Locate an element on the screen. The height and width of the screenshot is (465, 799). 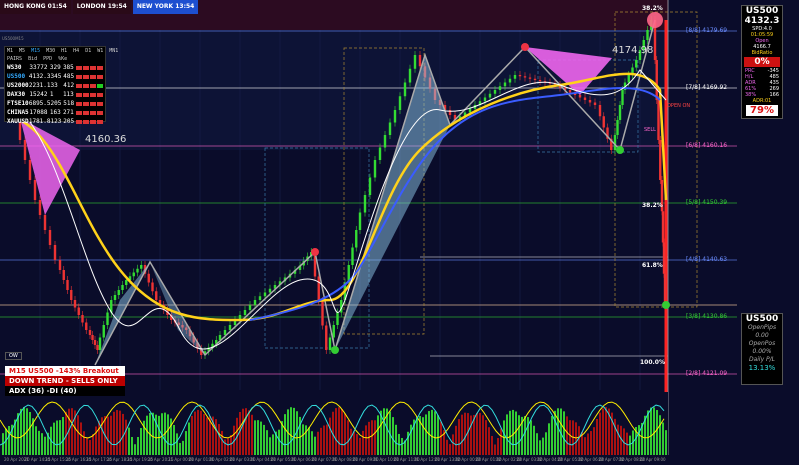
info-row: WS30 33772 329 385 is located at coordinates (55, 67).